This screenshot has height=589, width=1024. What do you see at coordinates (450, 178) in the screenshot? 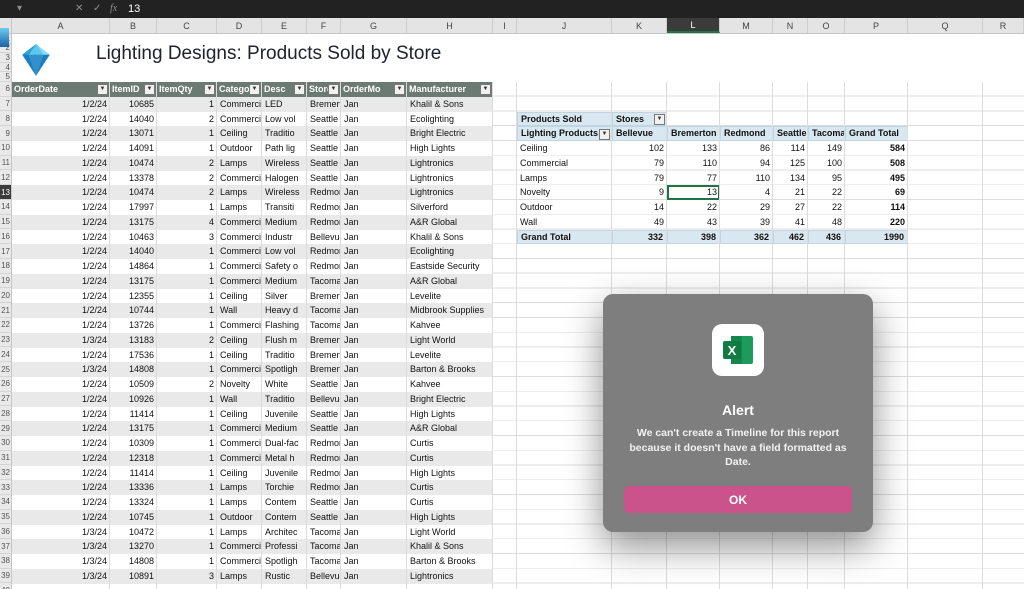
I see `table-cell: Lightronics` at bounding box center [450, 178].